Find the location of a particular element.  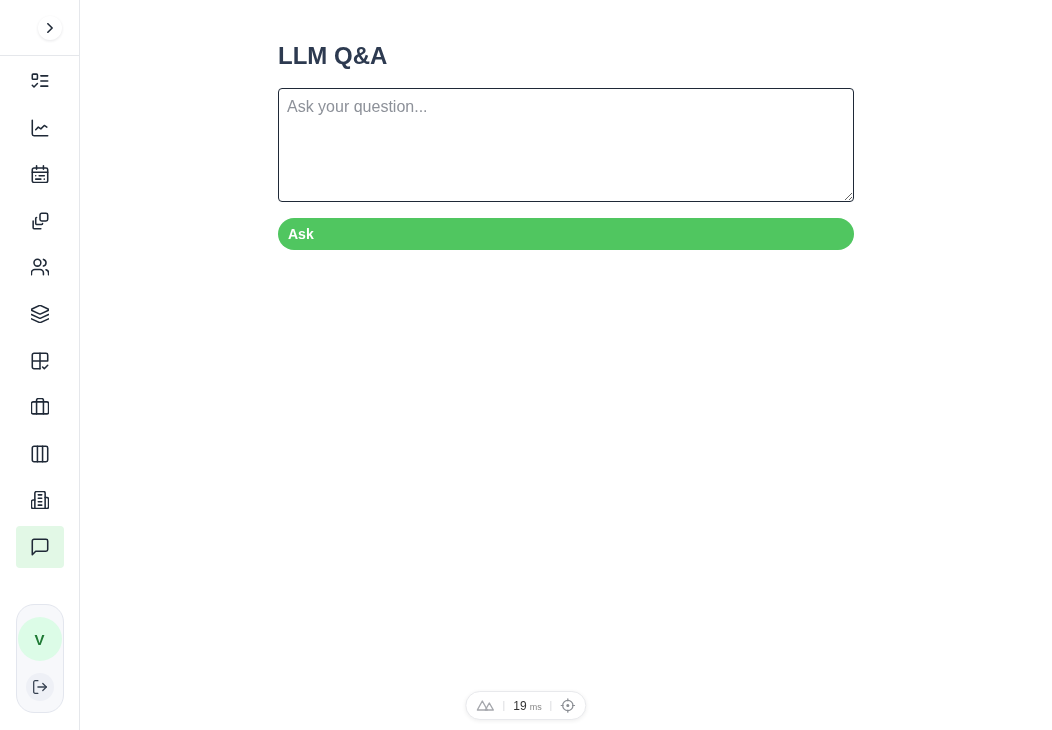

layers-icon is located at coordinates (39, 313).